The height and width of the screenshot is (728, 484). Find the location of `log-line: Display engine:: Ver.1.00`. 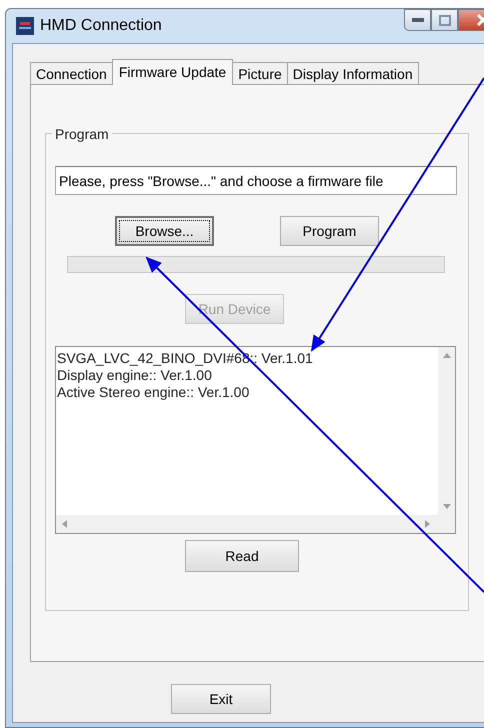

log-line: Display engine:: Ver.1.00 is located at coordinates (135, 375).